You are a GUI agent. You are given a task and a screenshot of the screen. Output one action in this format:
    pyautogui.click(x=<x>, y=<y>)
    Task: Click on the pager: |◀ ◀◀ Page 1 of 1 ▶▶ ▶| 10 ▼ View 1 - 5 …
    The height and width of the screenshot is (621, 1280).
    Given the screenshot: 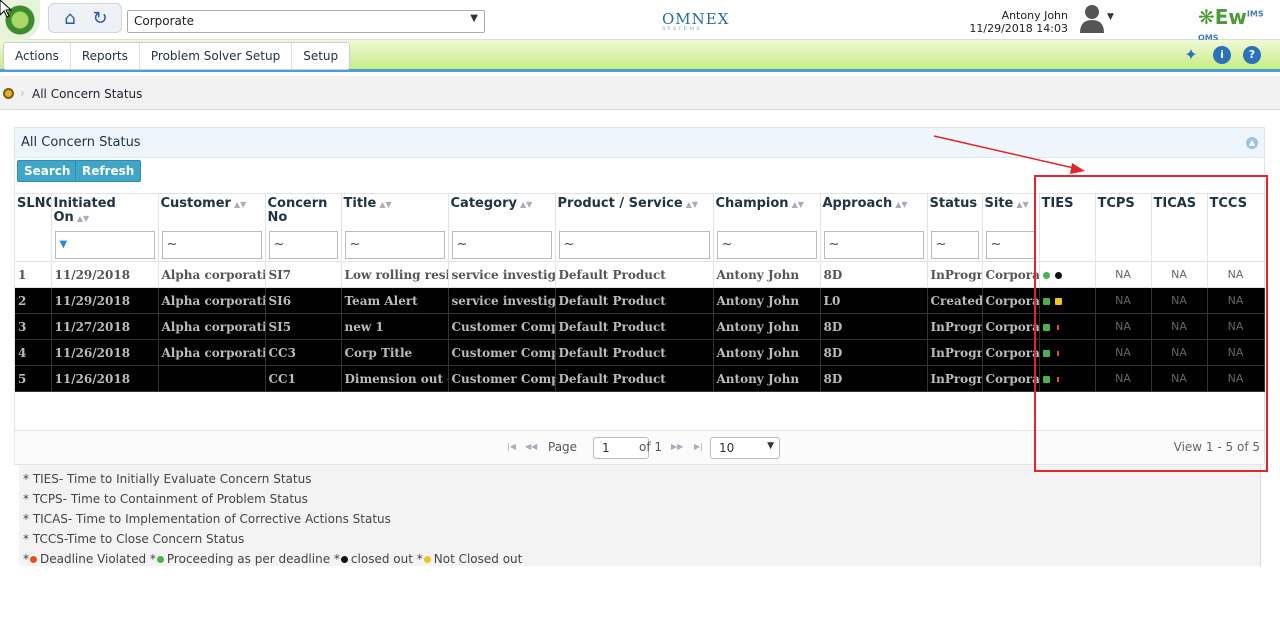 What is the action you would take?
    pyautogui.click(x=639, y=447)
    